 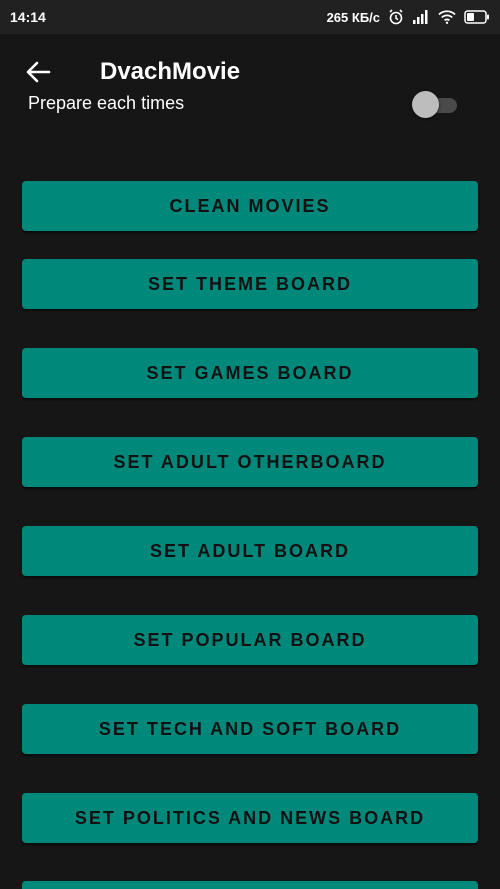 I want to click on clean-movies-button: CLEAN MOVIES, so click(x=250, y=206).